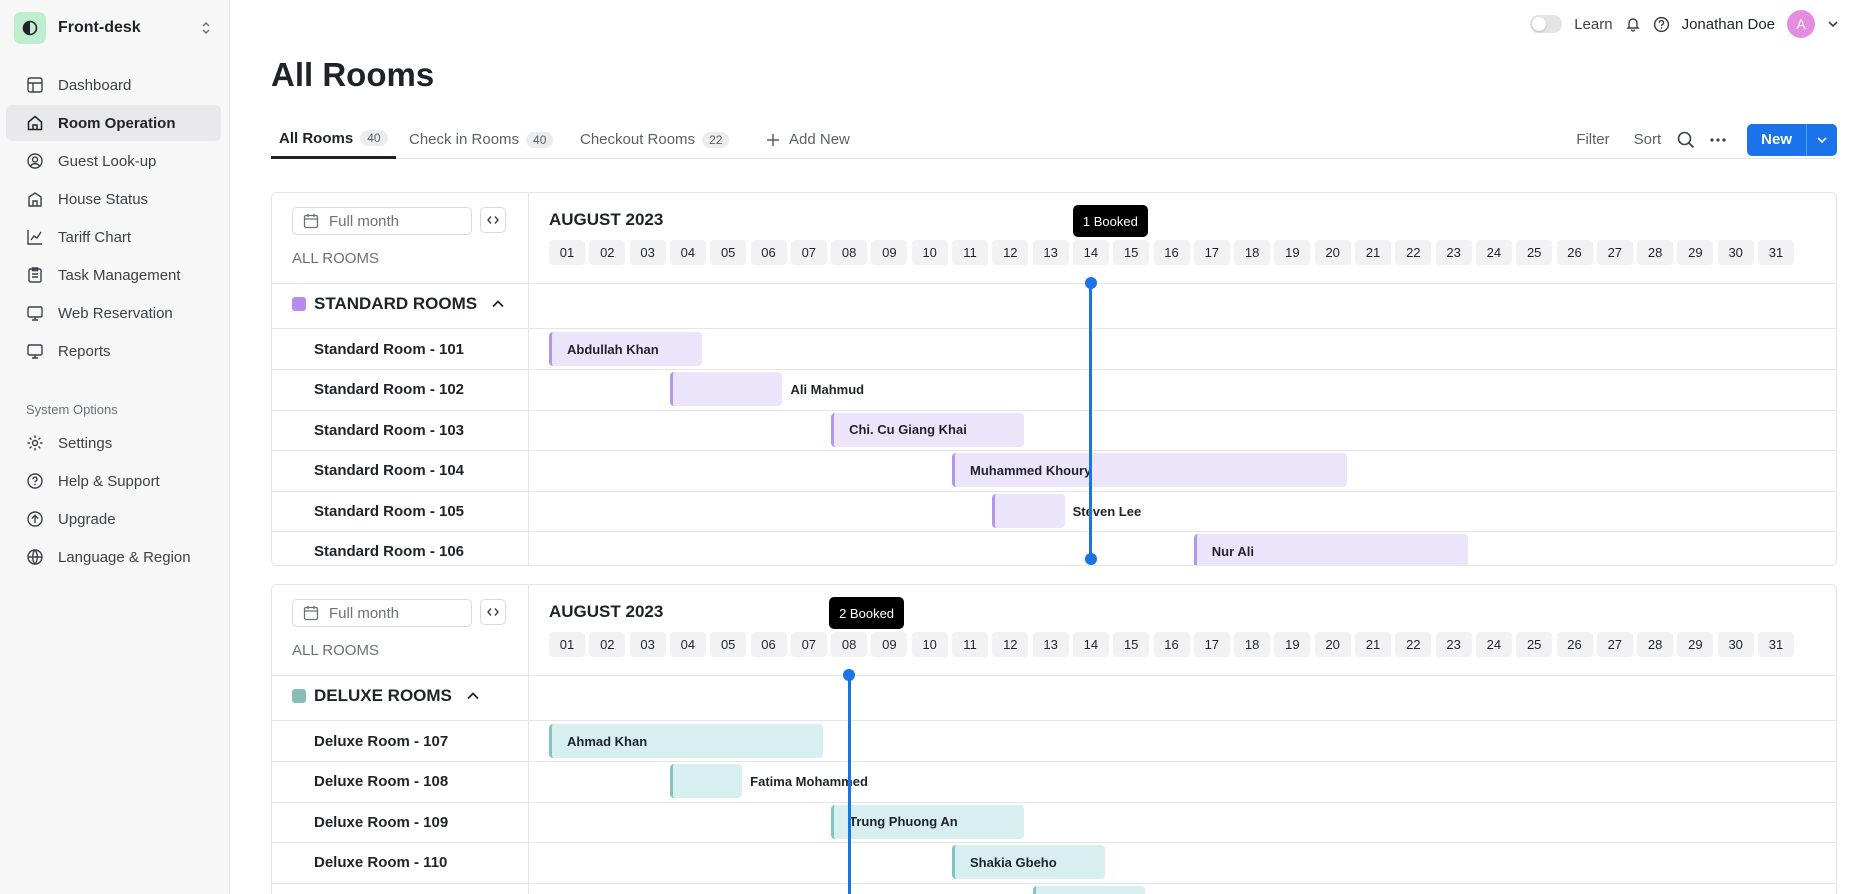 The image size is (1869, 894). I want to click on room-name: Standard Room - 103, so click(389, 430).